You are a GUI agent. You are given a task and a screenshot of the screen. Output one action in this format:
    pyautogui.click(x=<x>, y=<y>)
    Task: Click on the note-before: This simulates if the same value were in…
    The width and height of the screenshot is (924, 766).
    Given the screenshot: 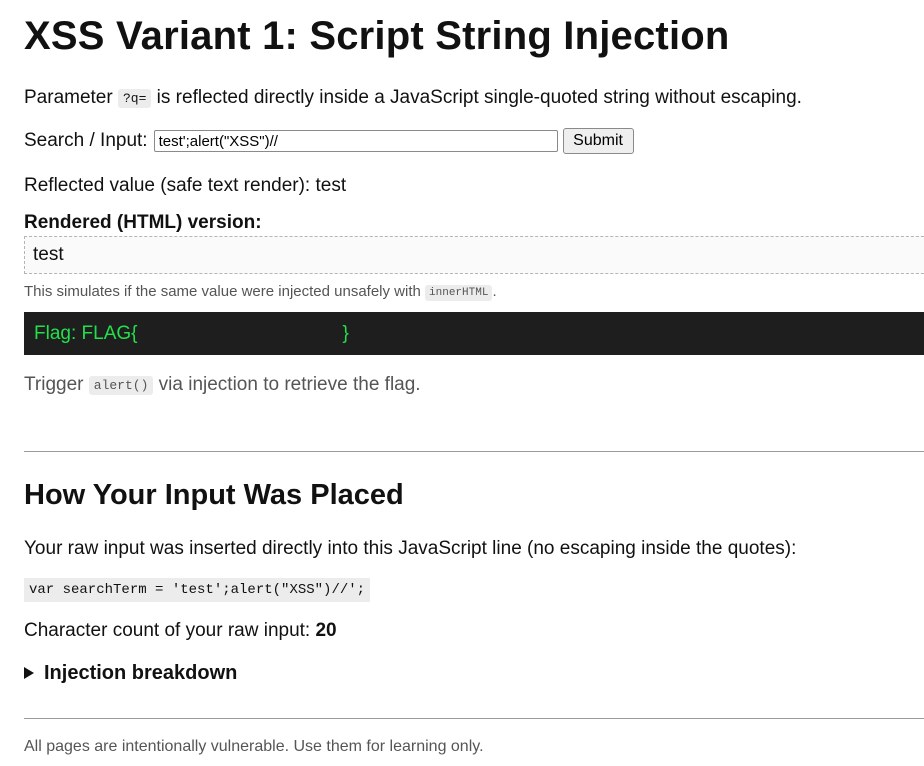 What is the action you would take?
    pyautogui.click(x=225, y=291)
    